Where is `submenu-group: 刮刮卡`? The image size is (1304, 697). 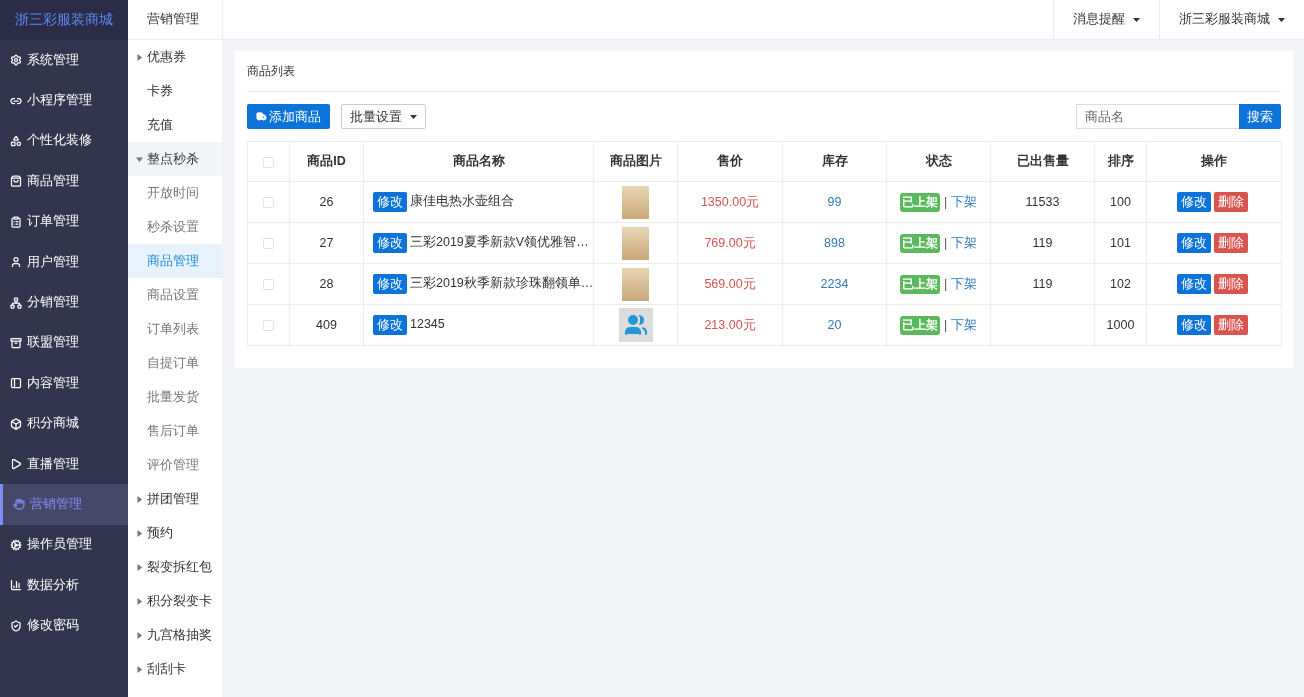
submenu-group: 刮刮卡 is located at coordinates (175, 669).